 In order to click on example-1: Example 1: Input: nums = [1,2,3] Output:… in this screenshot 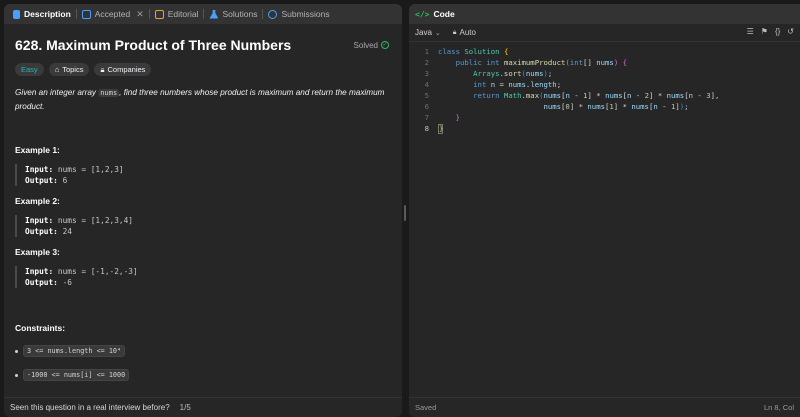, I will do `click(203, 165)`.